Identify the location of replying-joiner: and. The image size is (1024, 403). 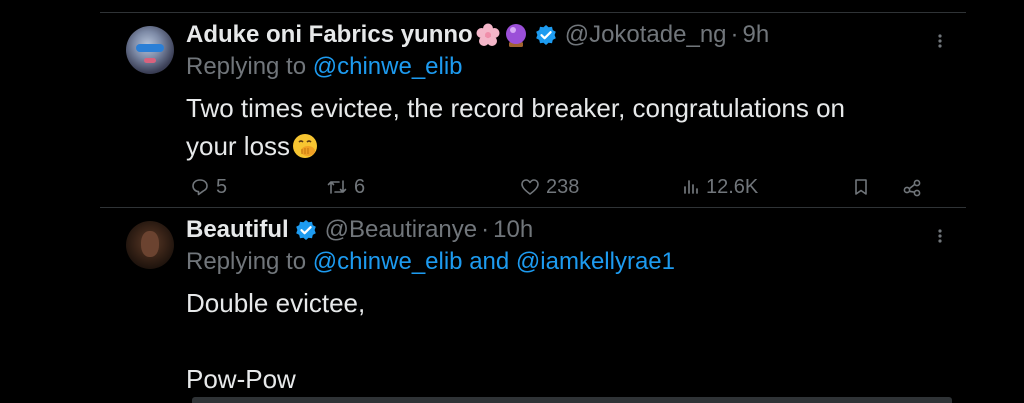
(489, 261).